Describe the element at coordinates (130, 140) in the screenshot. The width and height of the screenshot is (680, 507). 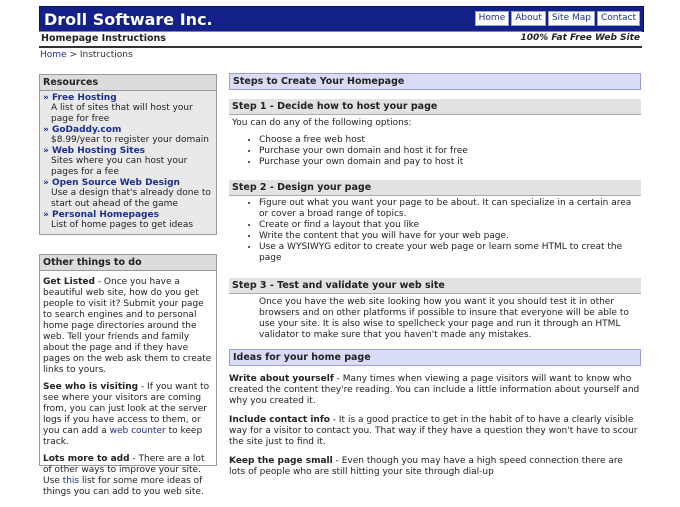
I see `resource-description: $8.99/year to register your domain` at that location.